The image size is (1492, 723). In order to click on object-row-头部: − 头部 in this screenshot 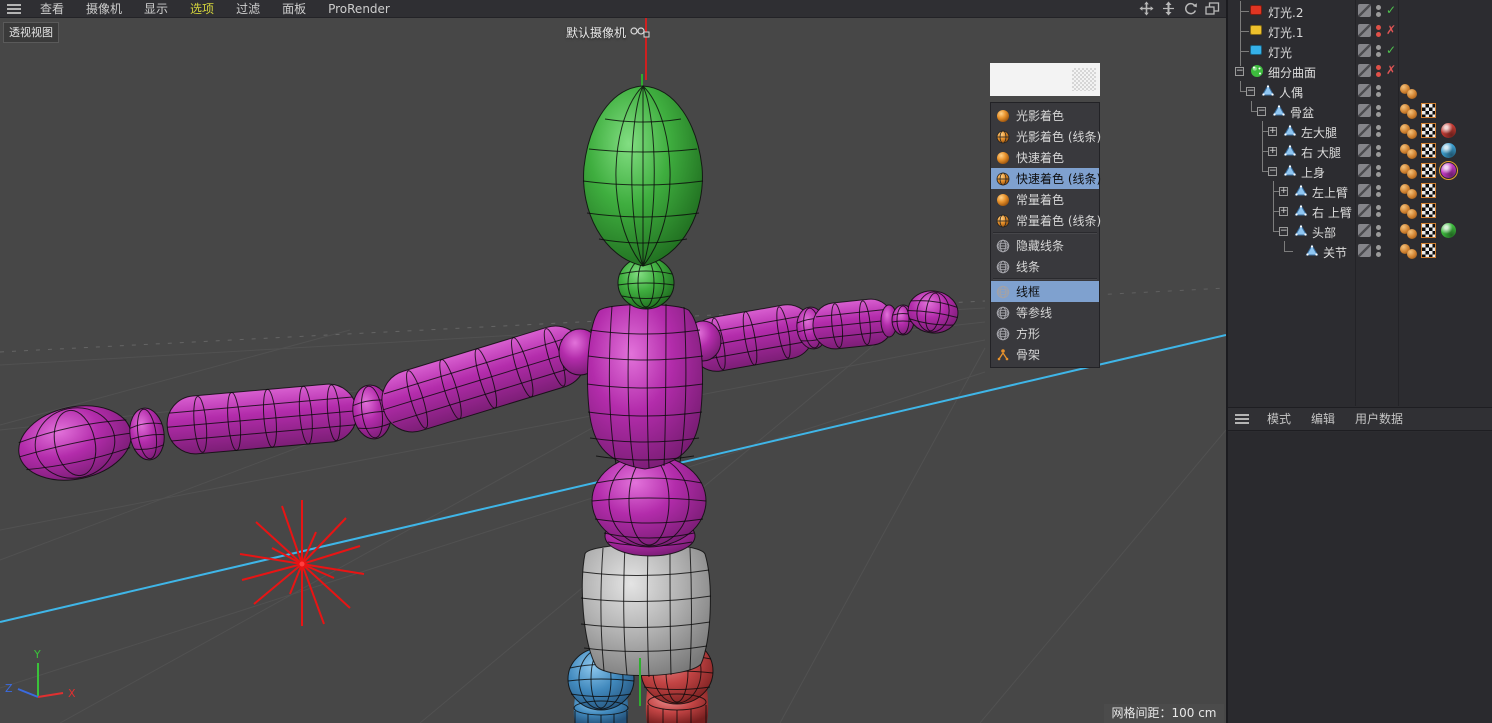, I will do `click(1360, 231)`.